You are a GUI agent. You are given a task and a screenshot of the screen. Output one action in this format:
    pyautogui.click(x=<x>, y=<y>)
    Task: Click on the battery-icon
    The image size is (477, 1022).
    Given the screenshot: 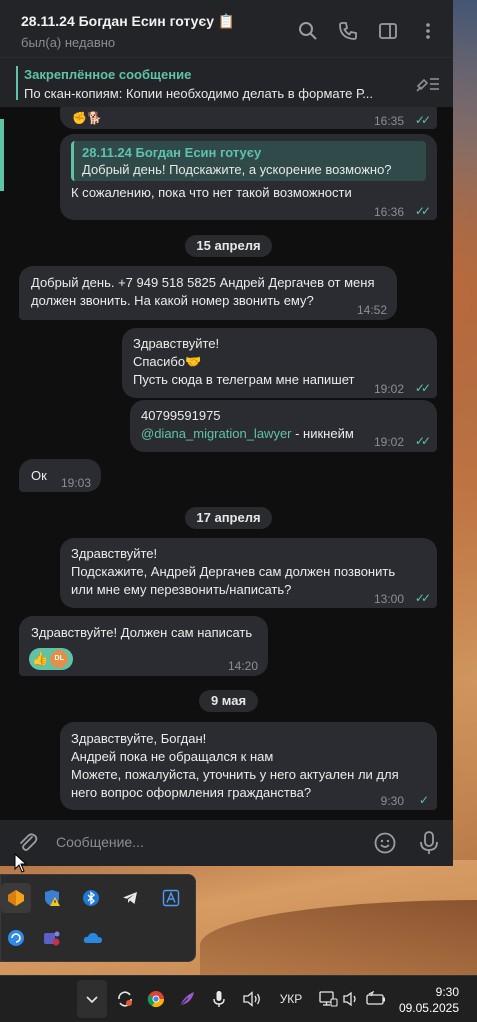 What is the action you would take?
    pyautogui.click(x=376, y=999)
    